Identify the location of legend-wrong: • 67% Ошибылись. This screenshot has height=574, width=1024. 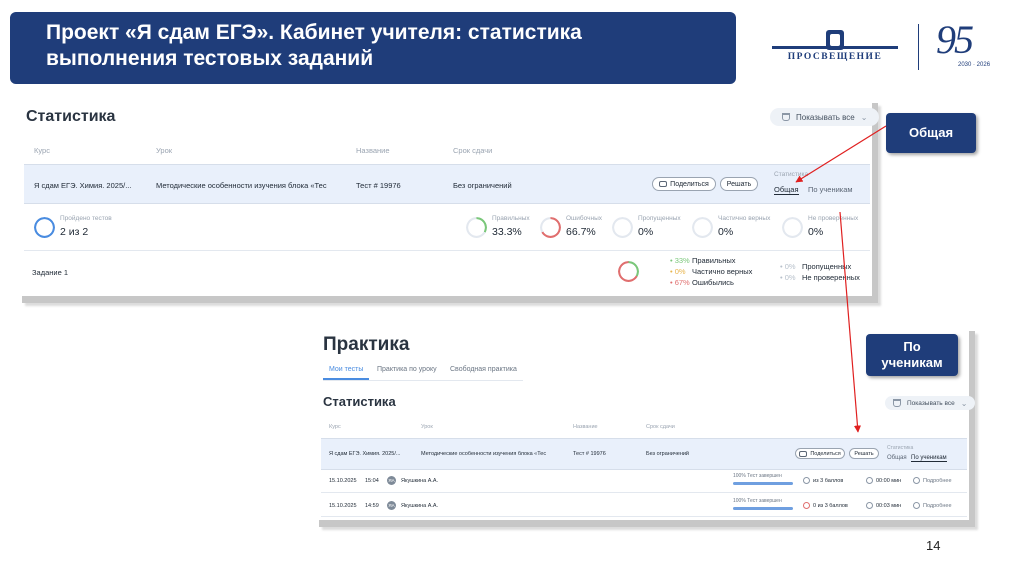
(702, 282).